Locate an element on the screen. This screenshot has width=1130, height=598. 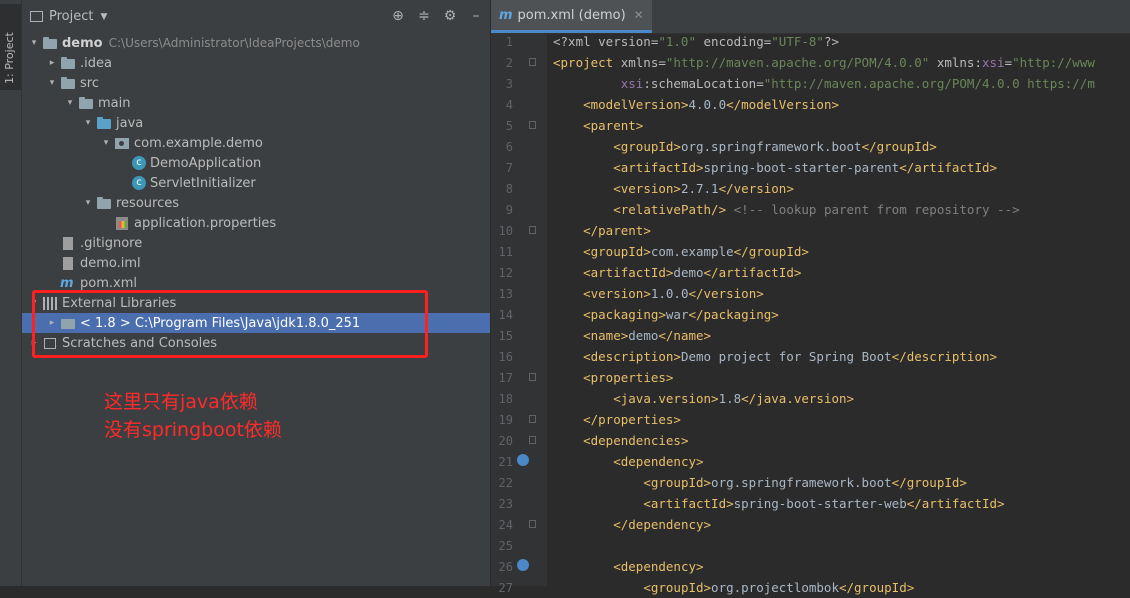
code-line: 25 is located at coordinates (793, 545).